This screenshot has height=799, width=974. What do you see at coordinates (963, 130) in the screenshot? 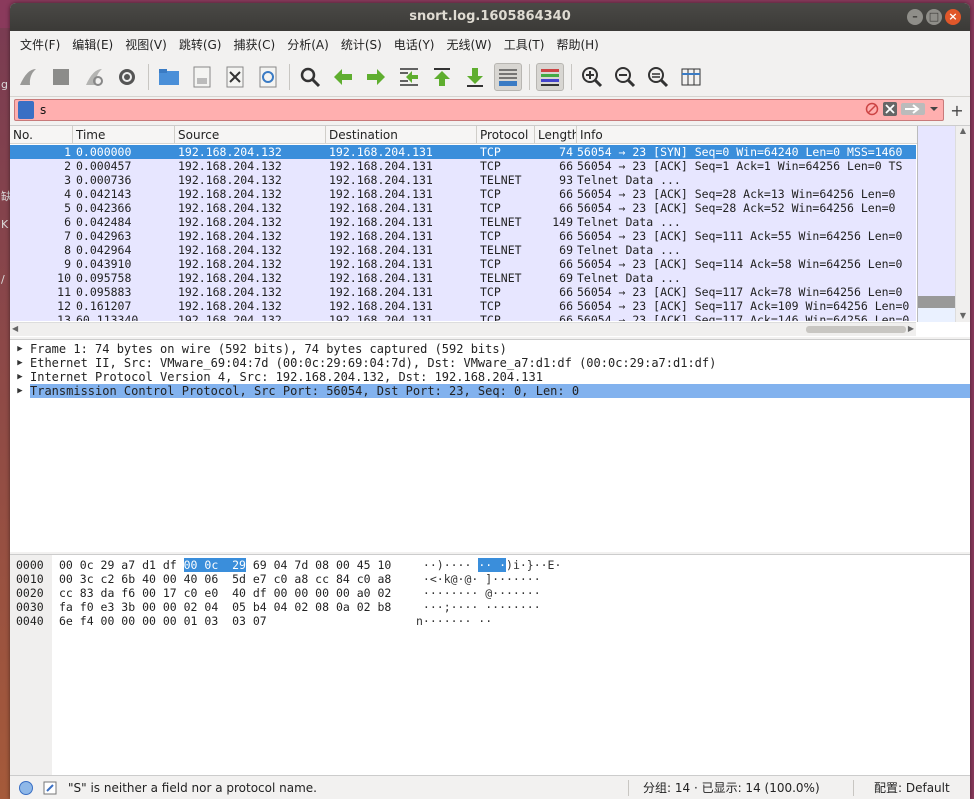
I see `scroll-up-arrow-icon: ▲` at bounding box center [963, 130].